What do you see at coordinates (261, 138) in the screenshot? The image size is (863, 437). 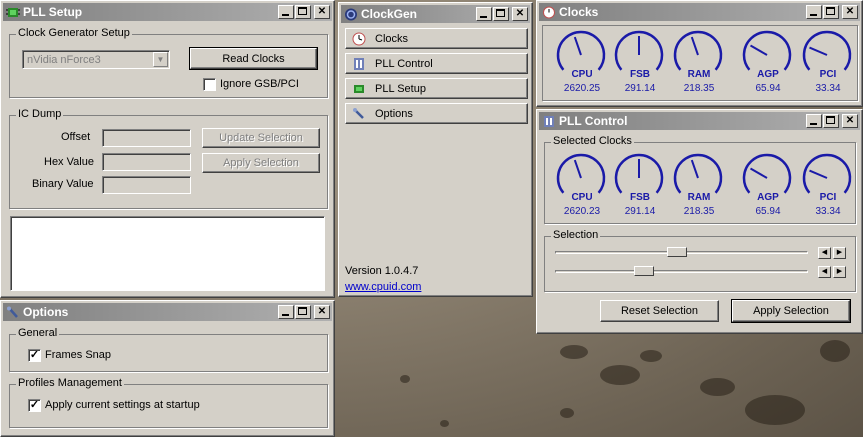 I see `update-selection-button: Update Selection` at bounding box center [261, 138].